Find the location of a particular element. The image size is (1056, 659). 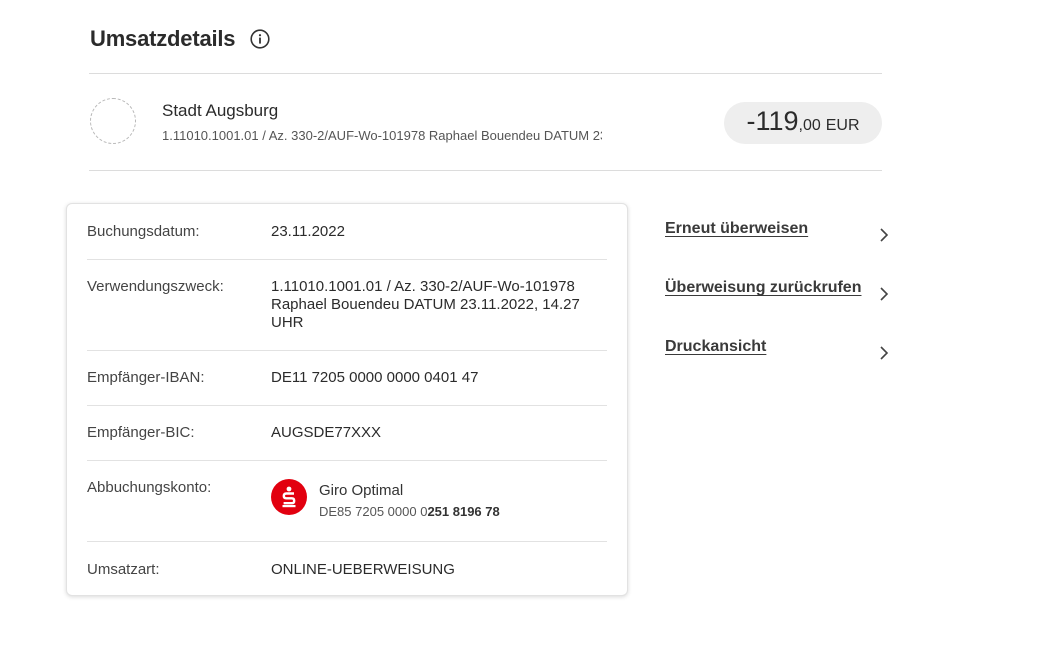

transfer-again-link: Erneut überweisen is located at coordinates (780, 249).